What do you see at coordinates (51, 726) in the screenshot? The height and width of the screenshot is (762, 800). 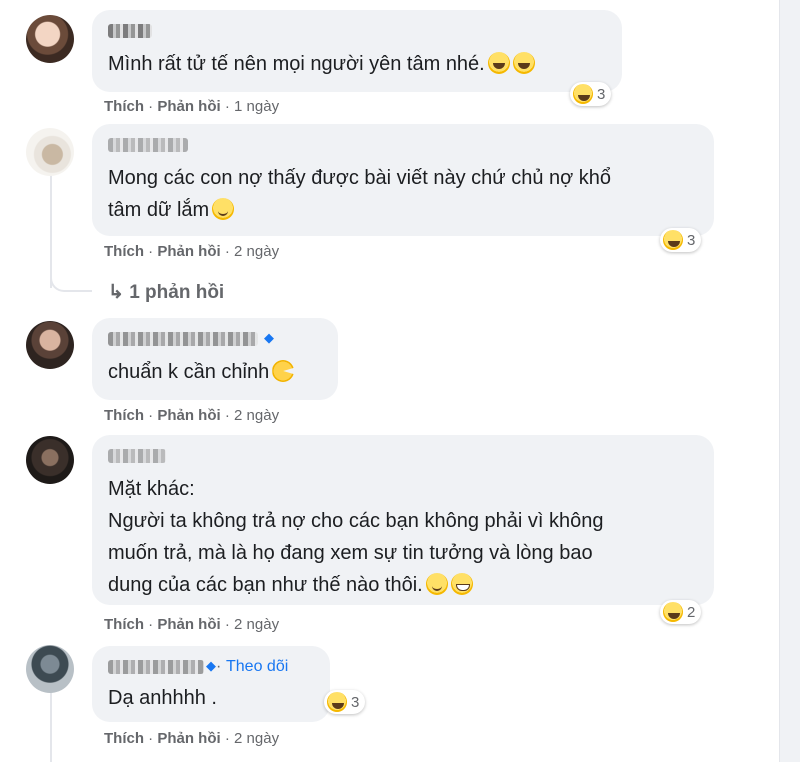 I see `thread-line` at bounding box center [51, 726].